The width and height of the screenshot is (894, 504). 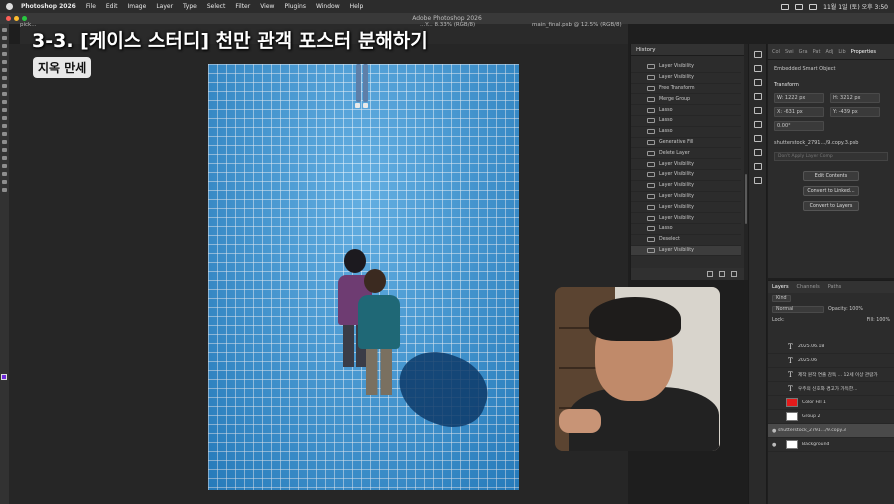 I want to click on edit-contents-button: Edit Contents, so click(x=831, y=176).